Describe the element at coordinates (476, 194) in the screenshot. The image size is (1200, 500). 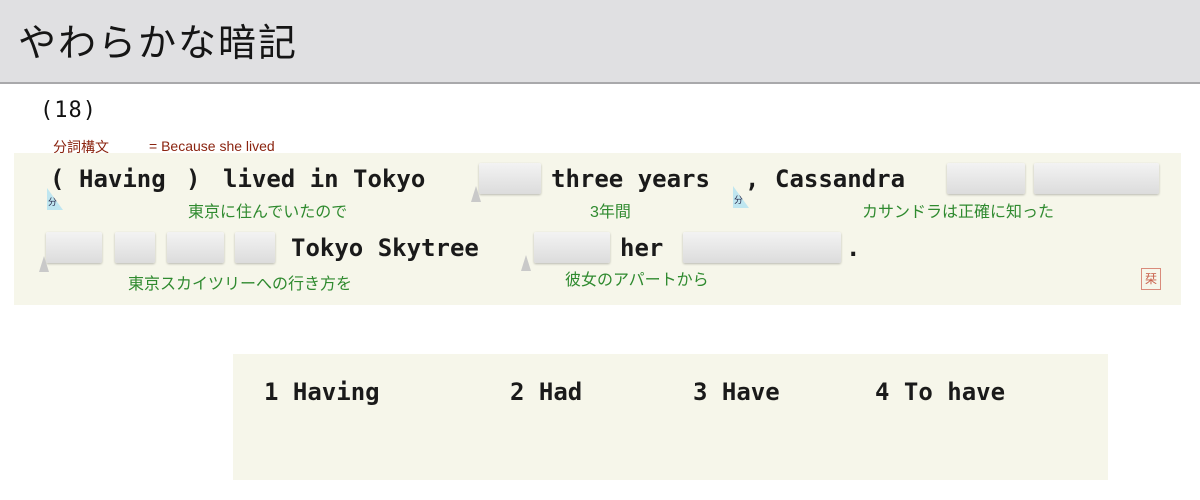
I see `blank-marker-icon` at that location.